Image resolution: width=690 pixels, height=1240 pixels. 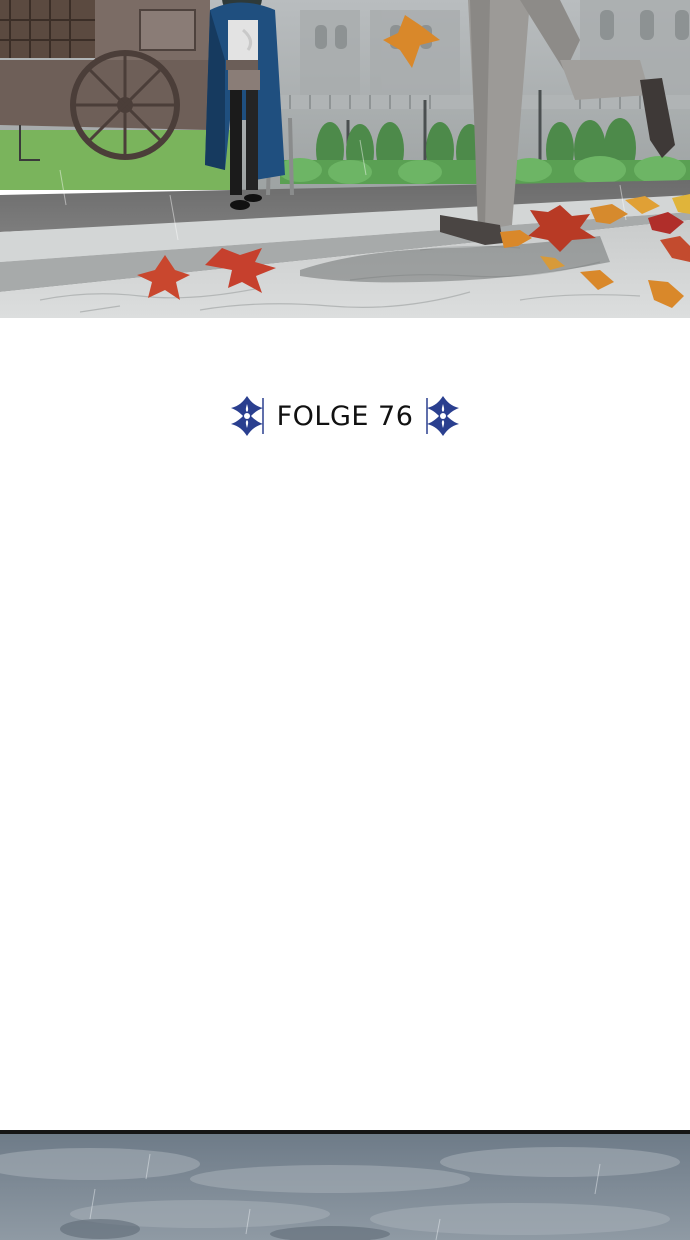 What do you see at coordinates (443, 416) in the screenshot?
I see `right-ornament-icon` at bounding box center [443, 416].